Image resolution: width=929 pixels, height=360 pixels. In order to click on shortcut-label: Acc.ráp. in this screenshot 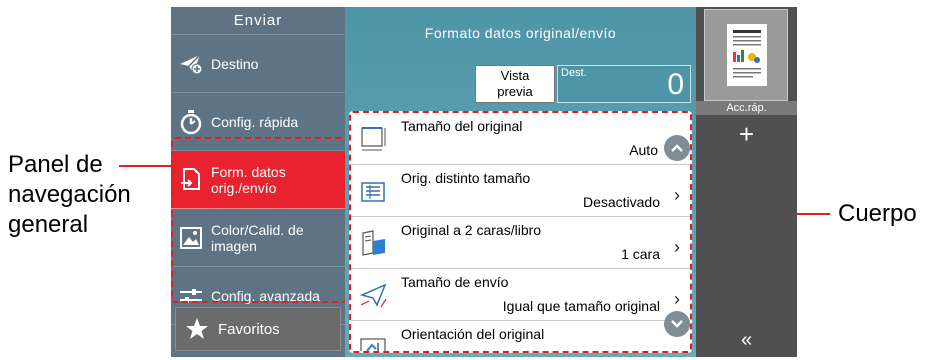, I will do `click(746, 108)`.